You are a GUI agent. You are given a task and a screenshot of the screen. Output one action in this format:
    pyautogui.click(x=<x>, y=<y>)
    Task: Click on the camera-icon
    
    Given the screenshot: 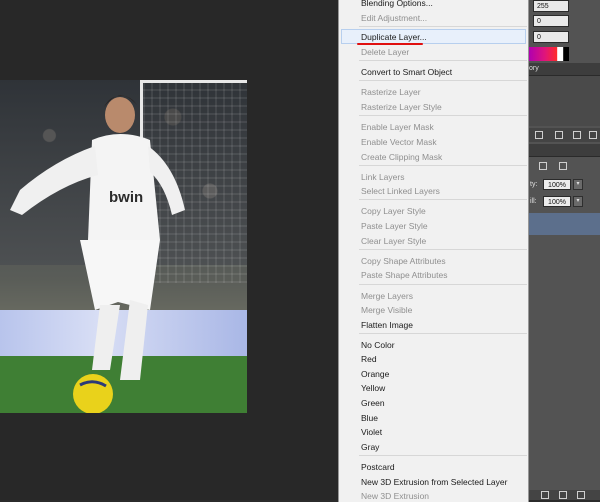 What is the action you would take?
    pyautogui.click(x=559, y=135)
    